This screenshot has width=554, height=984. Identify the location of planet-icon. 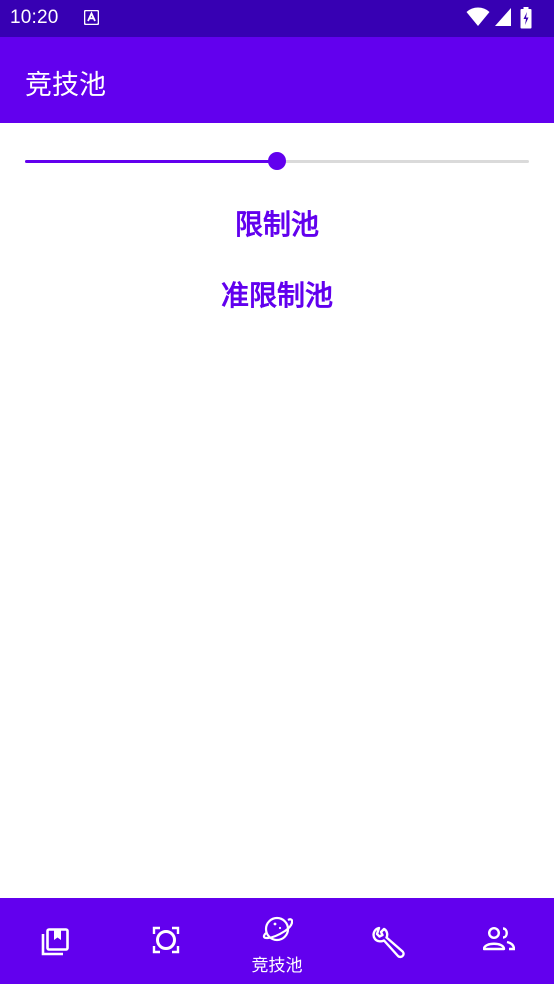
(277, 931).